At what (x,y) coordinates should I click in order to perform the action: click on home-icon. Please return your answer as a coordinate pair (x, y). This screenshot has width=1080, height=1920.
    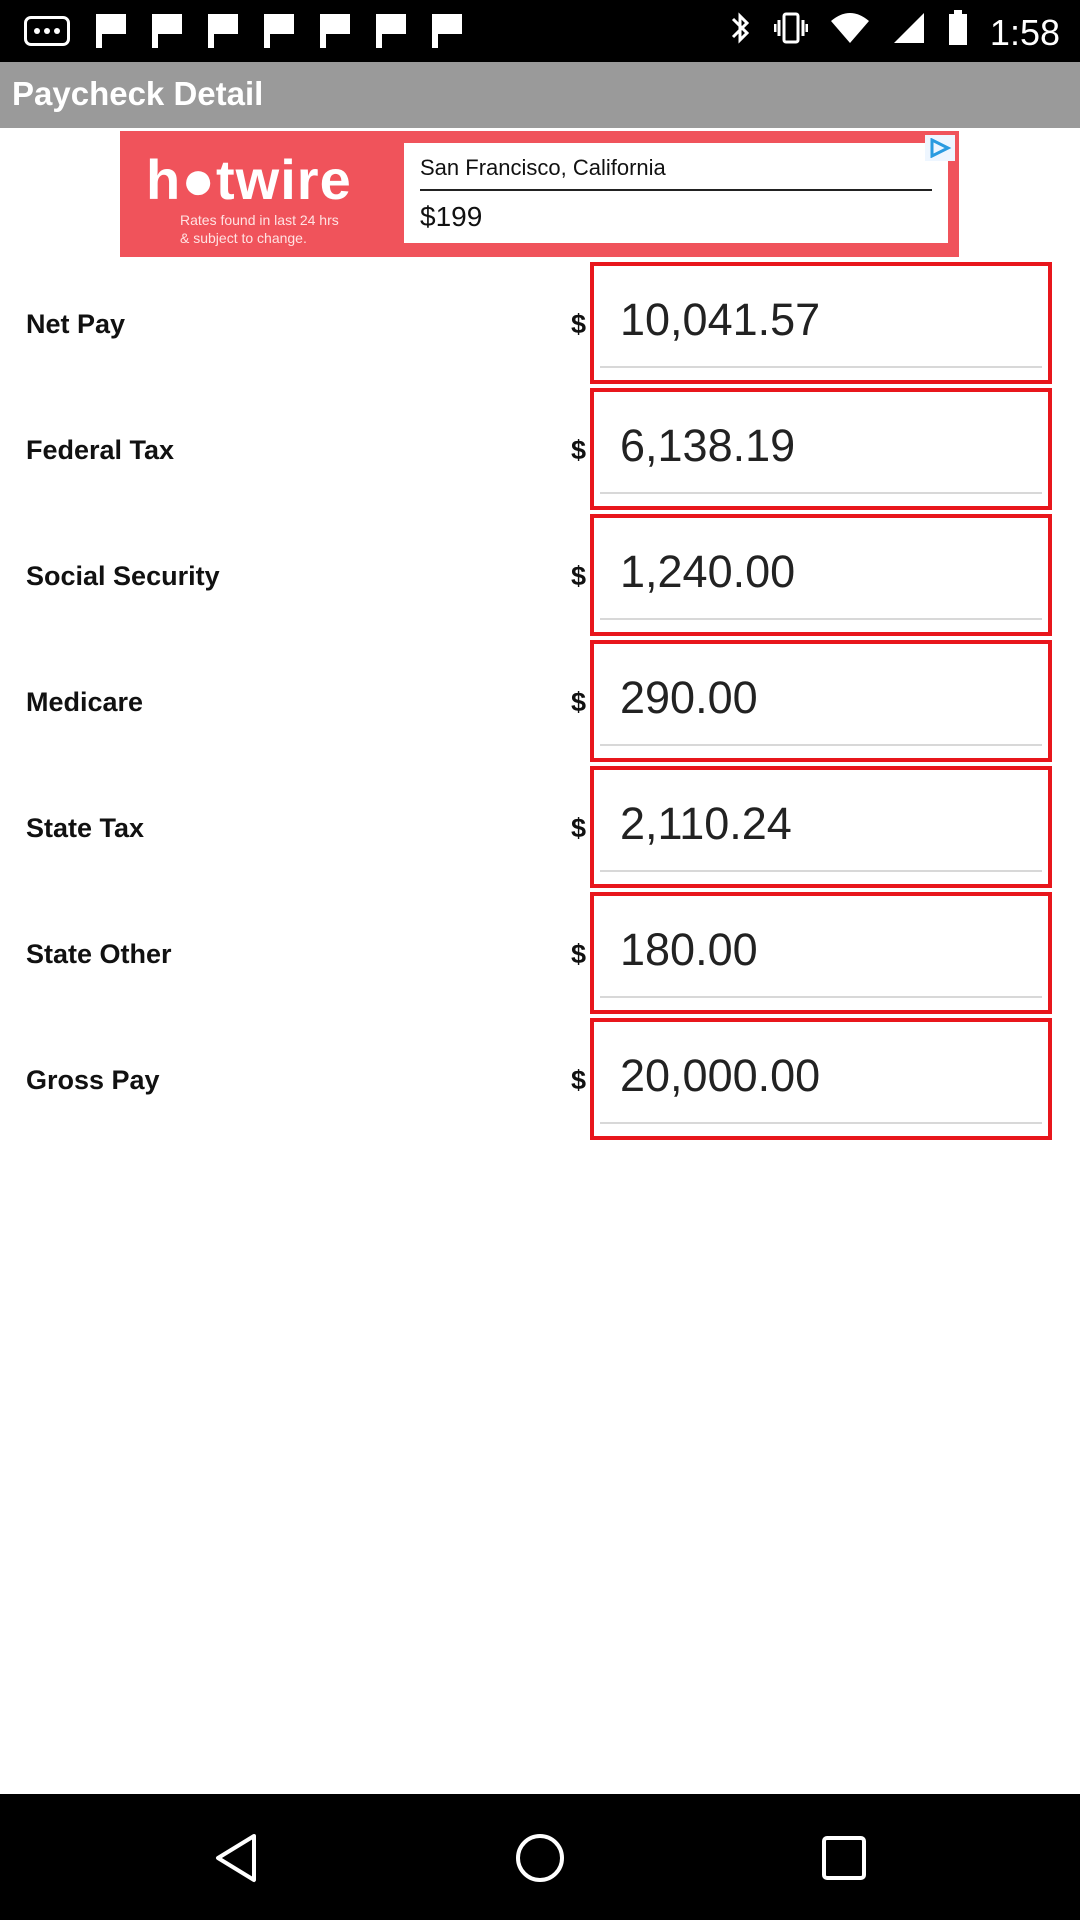
    Looking at the image, I should click on (540, 1858).